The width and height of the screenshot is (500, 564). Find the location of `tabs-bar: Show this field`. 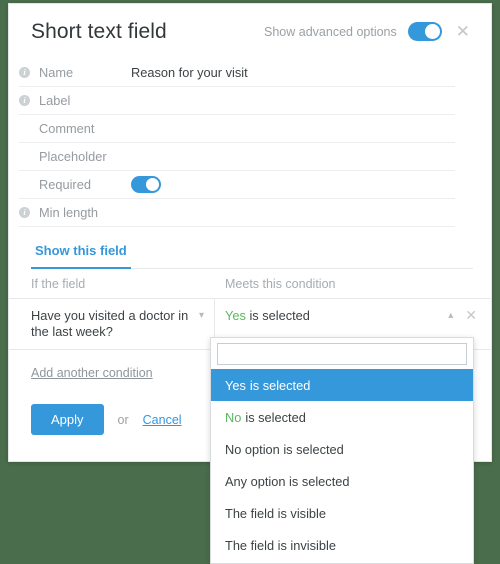

tabs-bar: Show this field is located at coordinates (252, 256).